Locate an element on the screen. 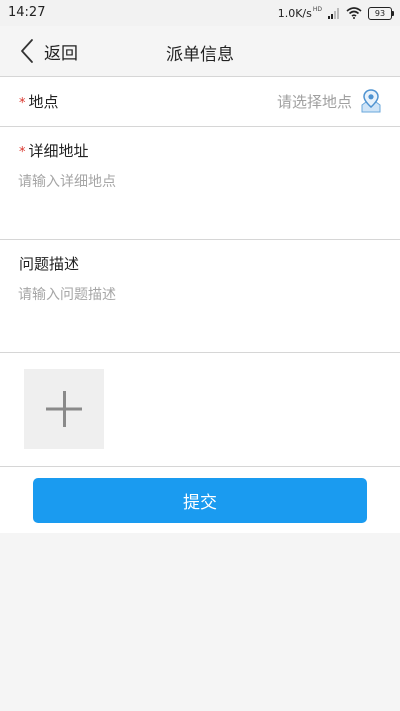 This screenshot has width=400, height=711. address-label-group: * 详细地址 is located at coordinates (54, 150).